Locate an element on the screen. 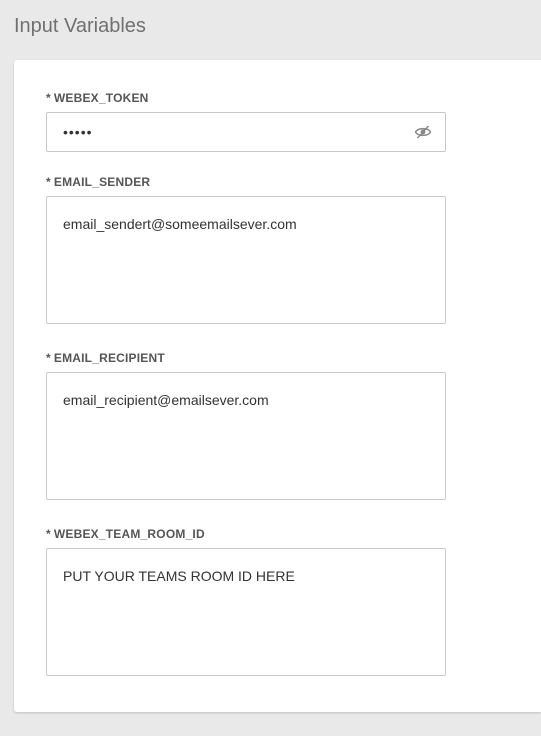  email-recipient-value: email_recipient@emailsever.com is located at coordinates (166, 400).